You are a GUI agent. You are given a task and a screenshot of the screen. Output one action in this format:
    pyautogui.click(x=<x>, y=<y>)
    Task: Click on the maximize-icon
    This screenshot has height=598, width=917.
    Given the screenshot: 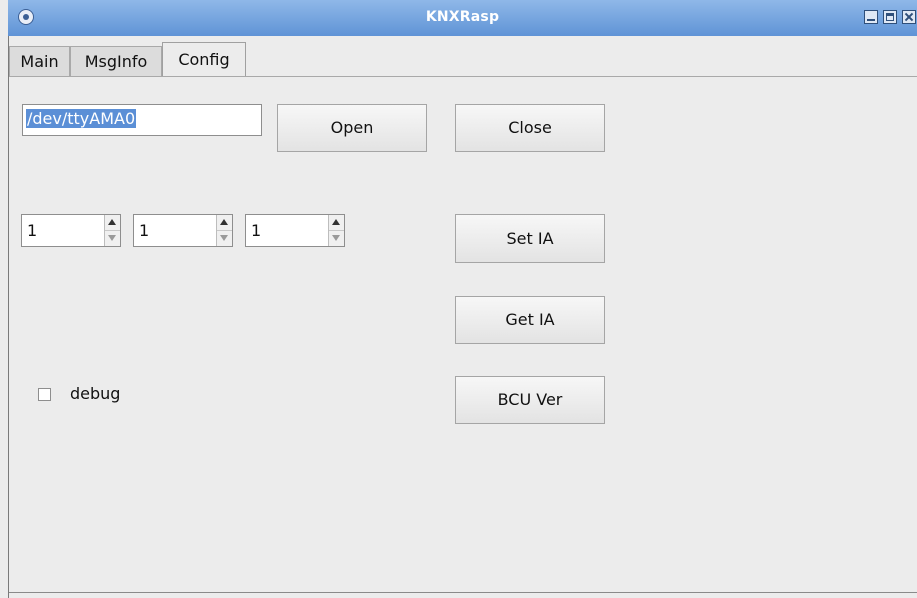 What is the action you would take?
    pyautogui.click(x=890, y=17)
    